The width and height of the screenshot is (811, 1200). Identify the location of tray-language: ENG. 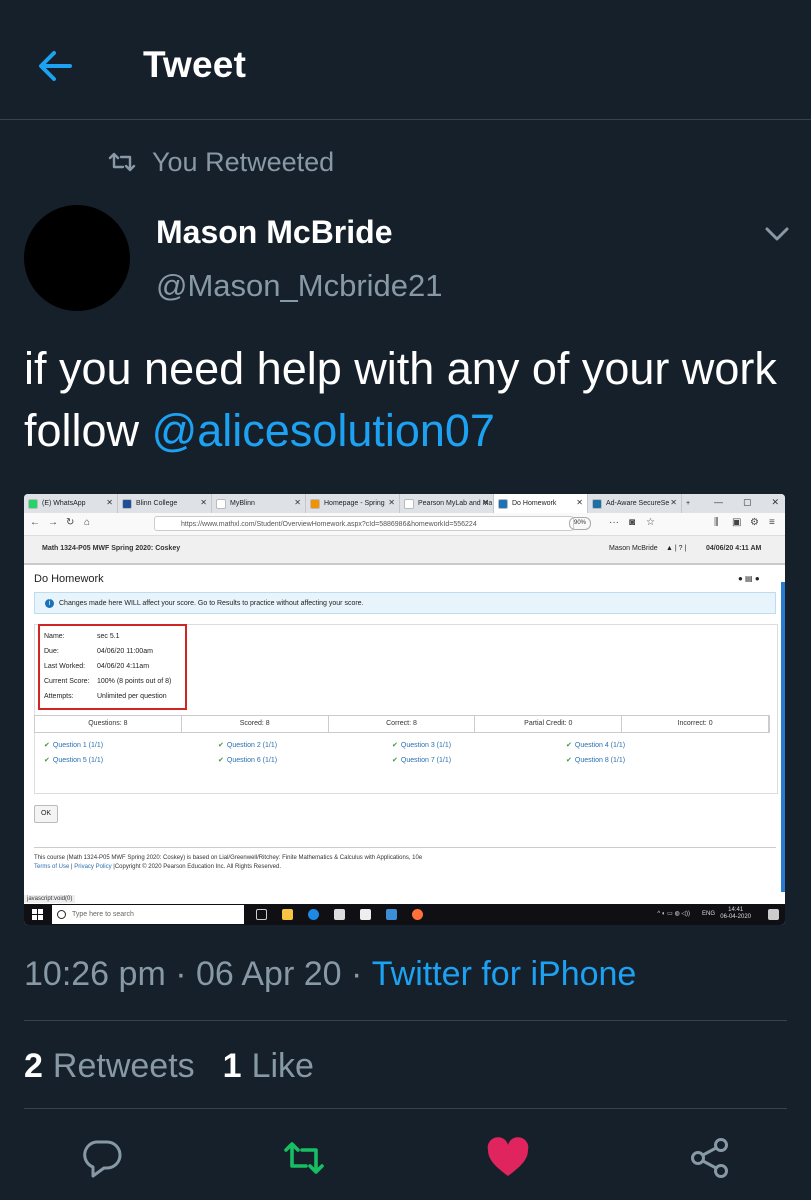
(708, 914).